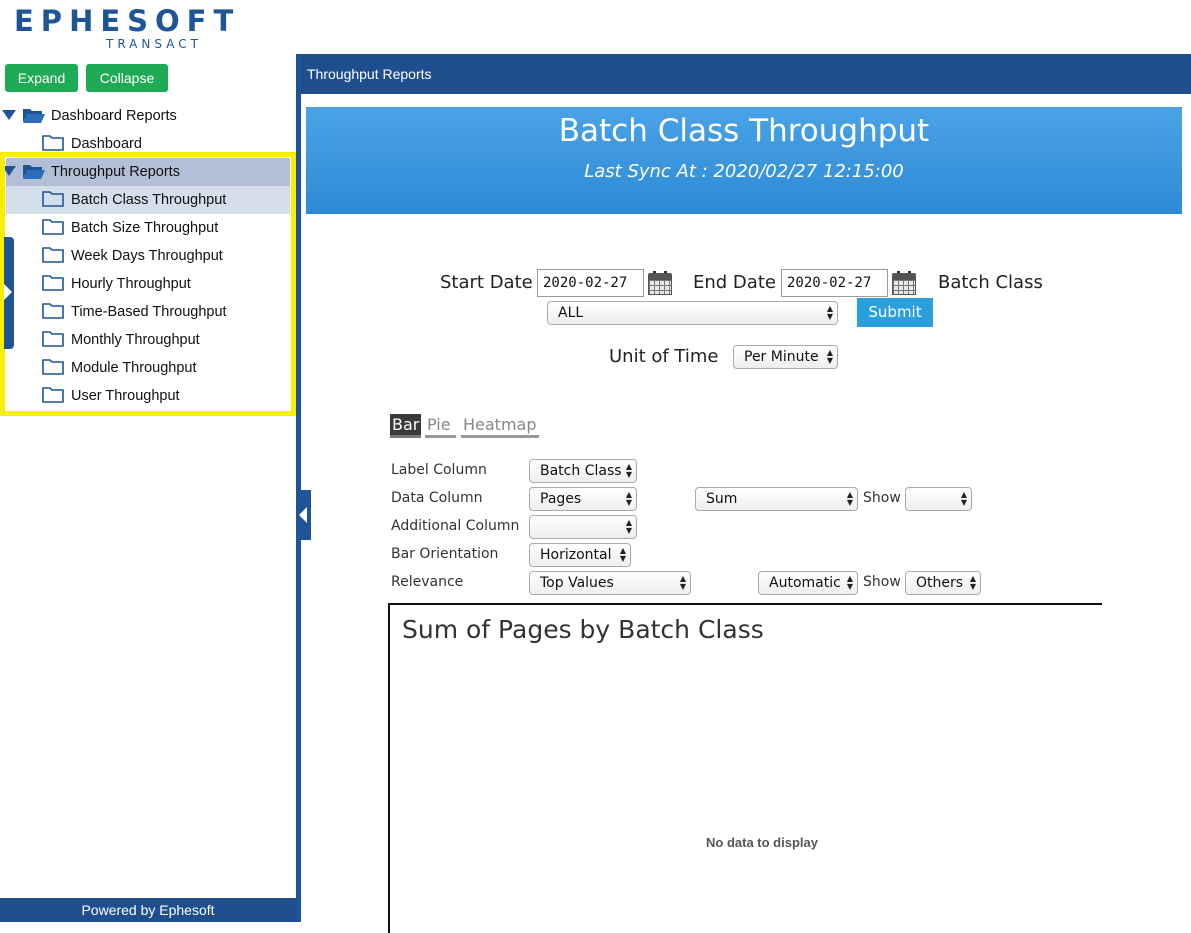 The image size is (1191, 933). I want to click on relevance-mode-select: Automatic ▲ ▼, so click(808, 583).